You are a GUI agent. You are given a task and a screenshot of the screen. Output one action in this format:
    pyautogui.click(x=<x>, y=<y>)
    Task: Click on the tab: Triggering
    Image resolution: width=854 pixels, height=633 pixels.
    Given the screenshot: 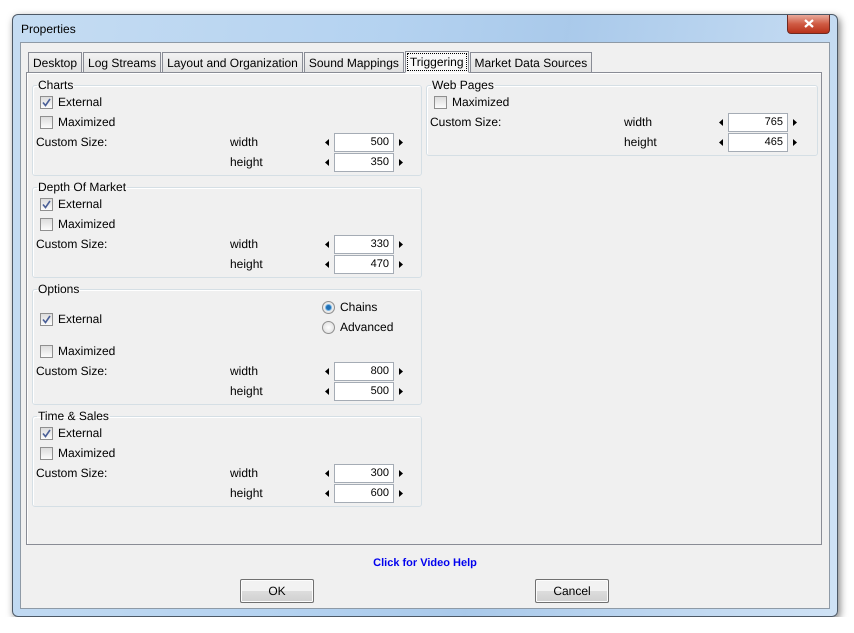 What is the action you would take?
    pyautogui.click(x=436, y=62)
    